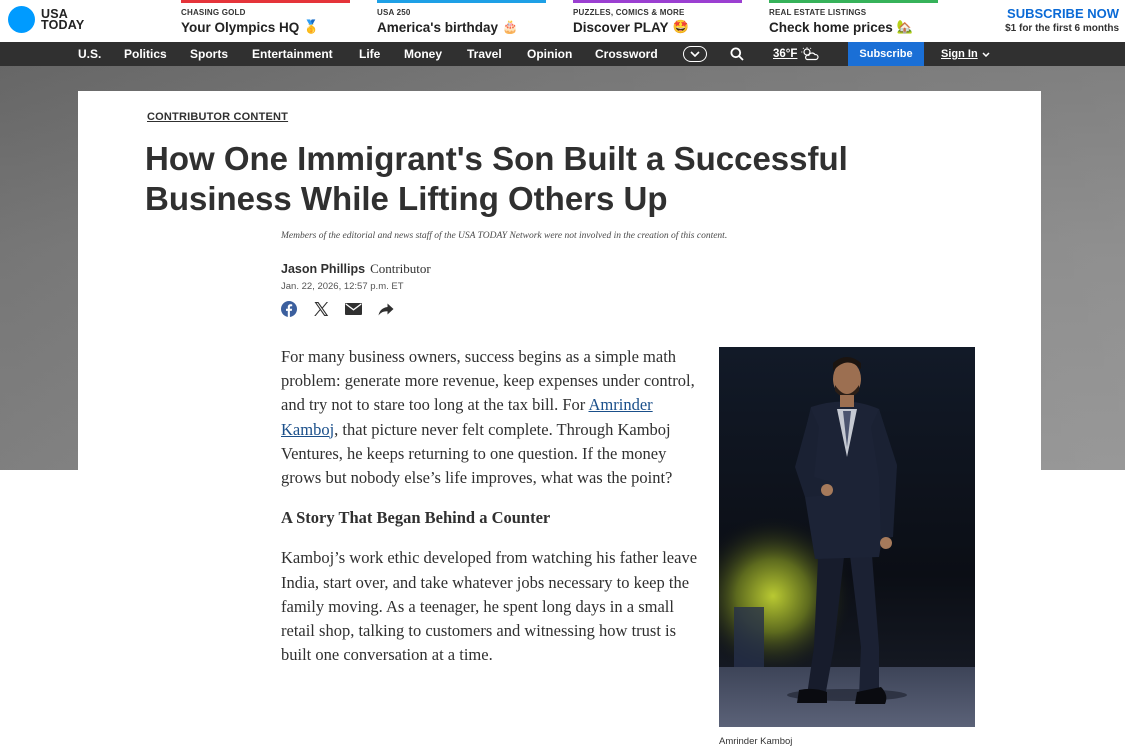 The height and width of the screenshot is (750, 1125). I want to click on author-role: Contributor, so click(400, 268).